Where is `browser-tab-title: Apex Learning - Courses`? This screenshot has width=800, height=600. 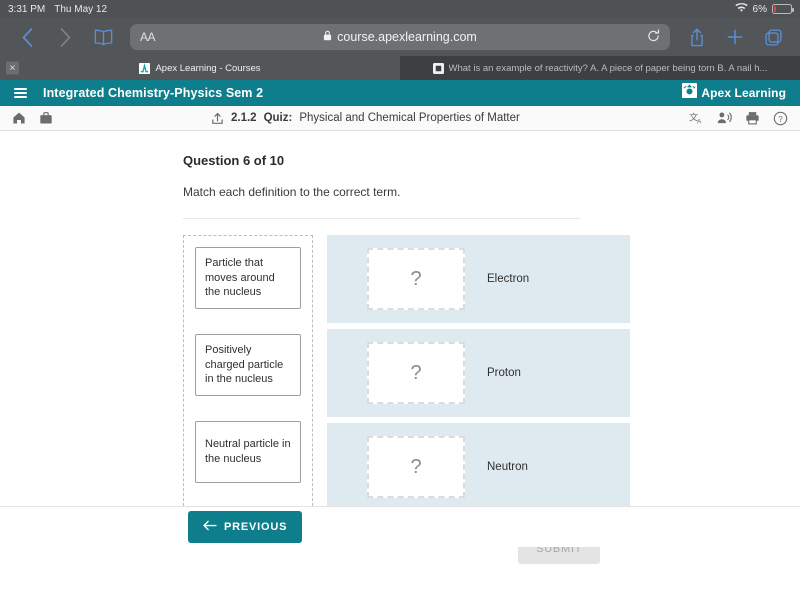
browser-tab-title: Apex Learning - Courses is located at coordinates (208, 68).